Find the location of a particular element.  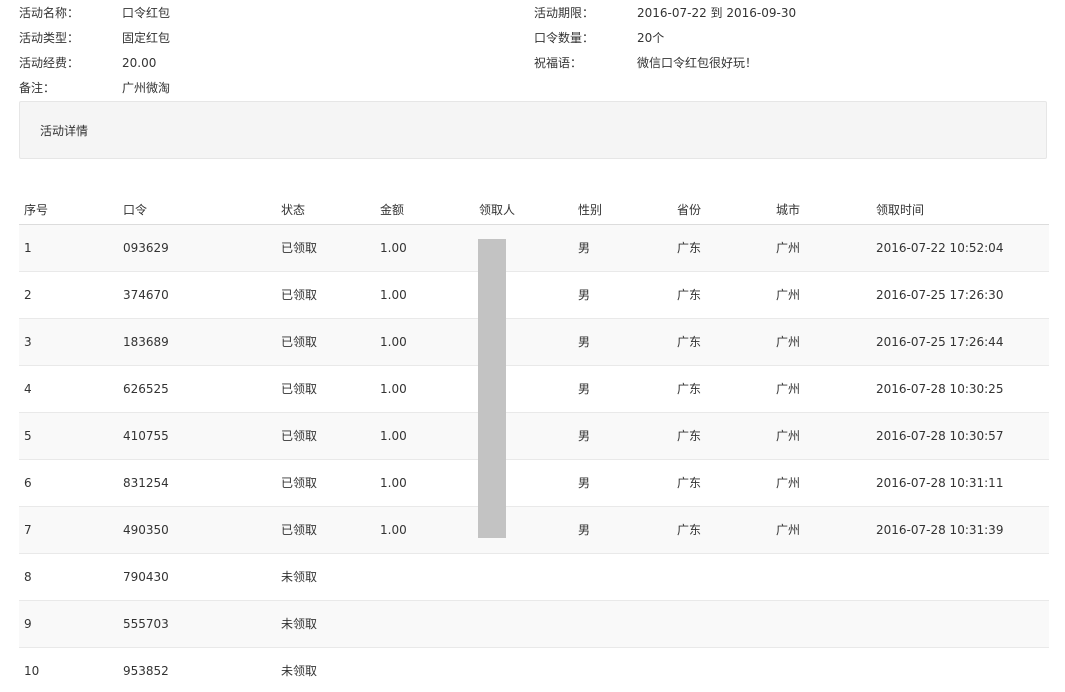

col-header-status: 状态 is located at coordinates (293, 210).